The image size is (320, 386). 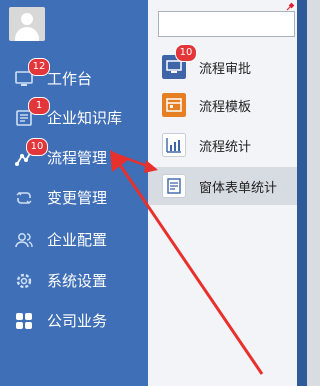 I want to click on menu-item-label: 流程统计, so click(x=225, y=147).